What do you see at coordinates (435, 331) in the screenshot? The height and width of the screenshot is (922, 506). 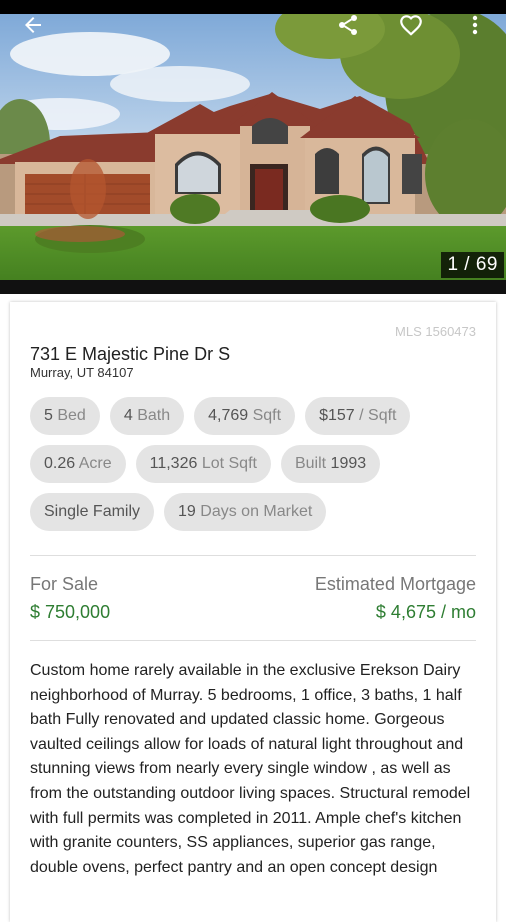 I see `mls-number: MLS 1560473` at bounding box center [435, 331].